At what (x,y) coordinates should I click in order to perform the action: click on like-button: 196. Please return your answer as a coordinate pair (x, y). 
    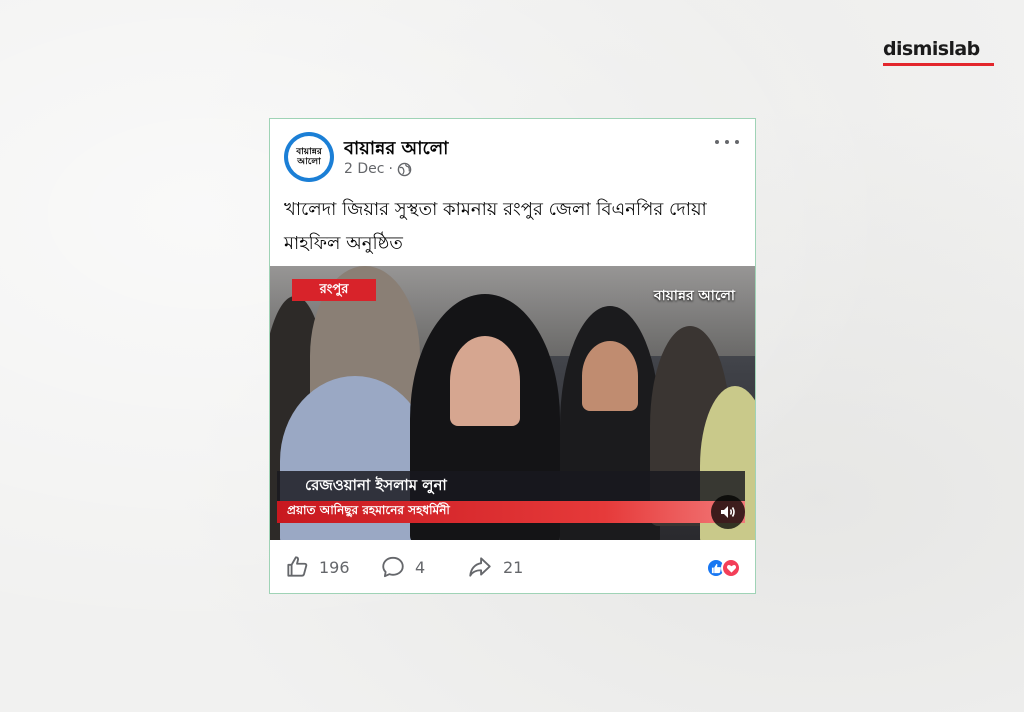
    Looking at the image, I should click on (332, 567).